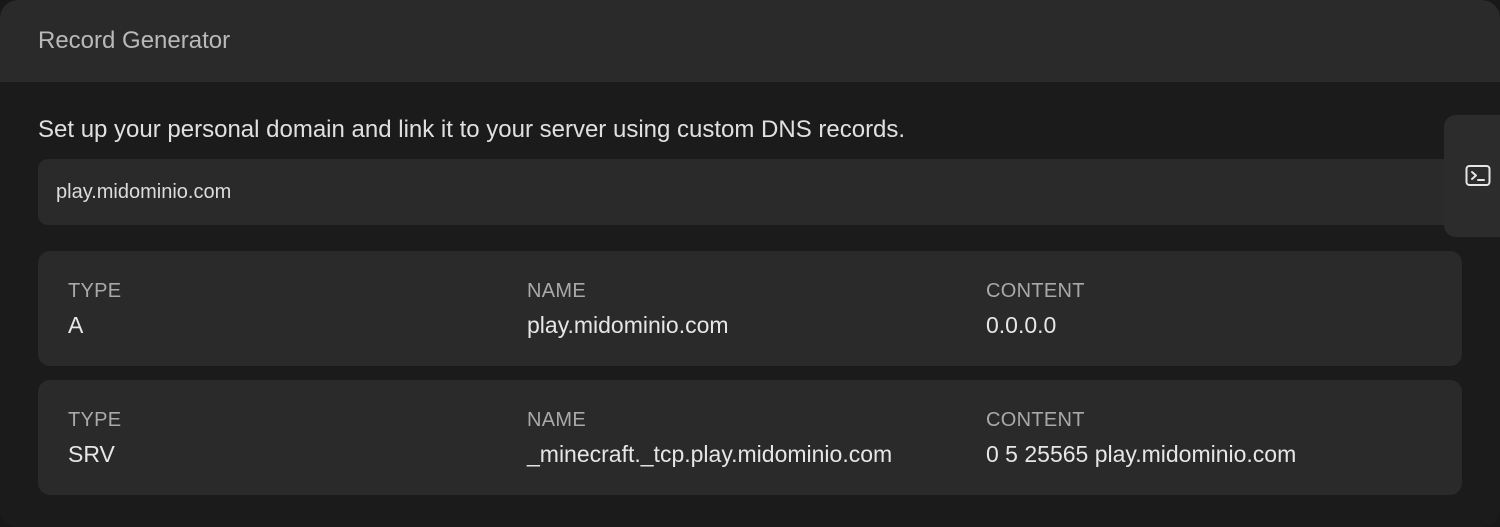  I want to click on type-value: SRV, so click(91, 454).